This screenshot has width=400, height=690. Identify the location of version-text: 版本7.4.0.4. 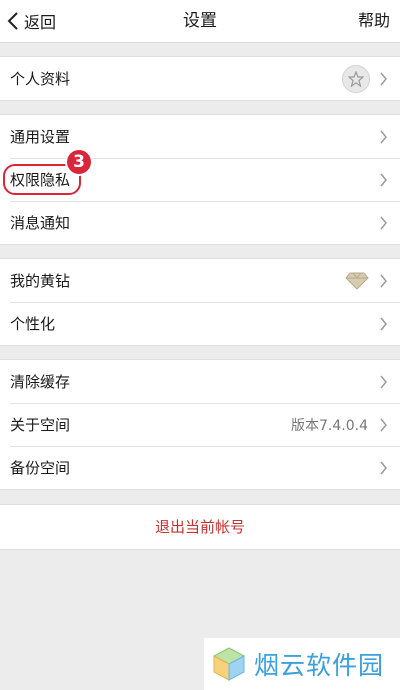
(329, 425).